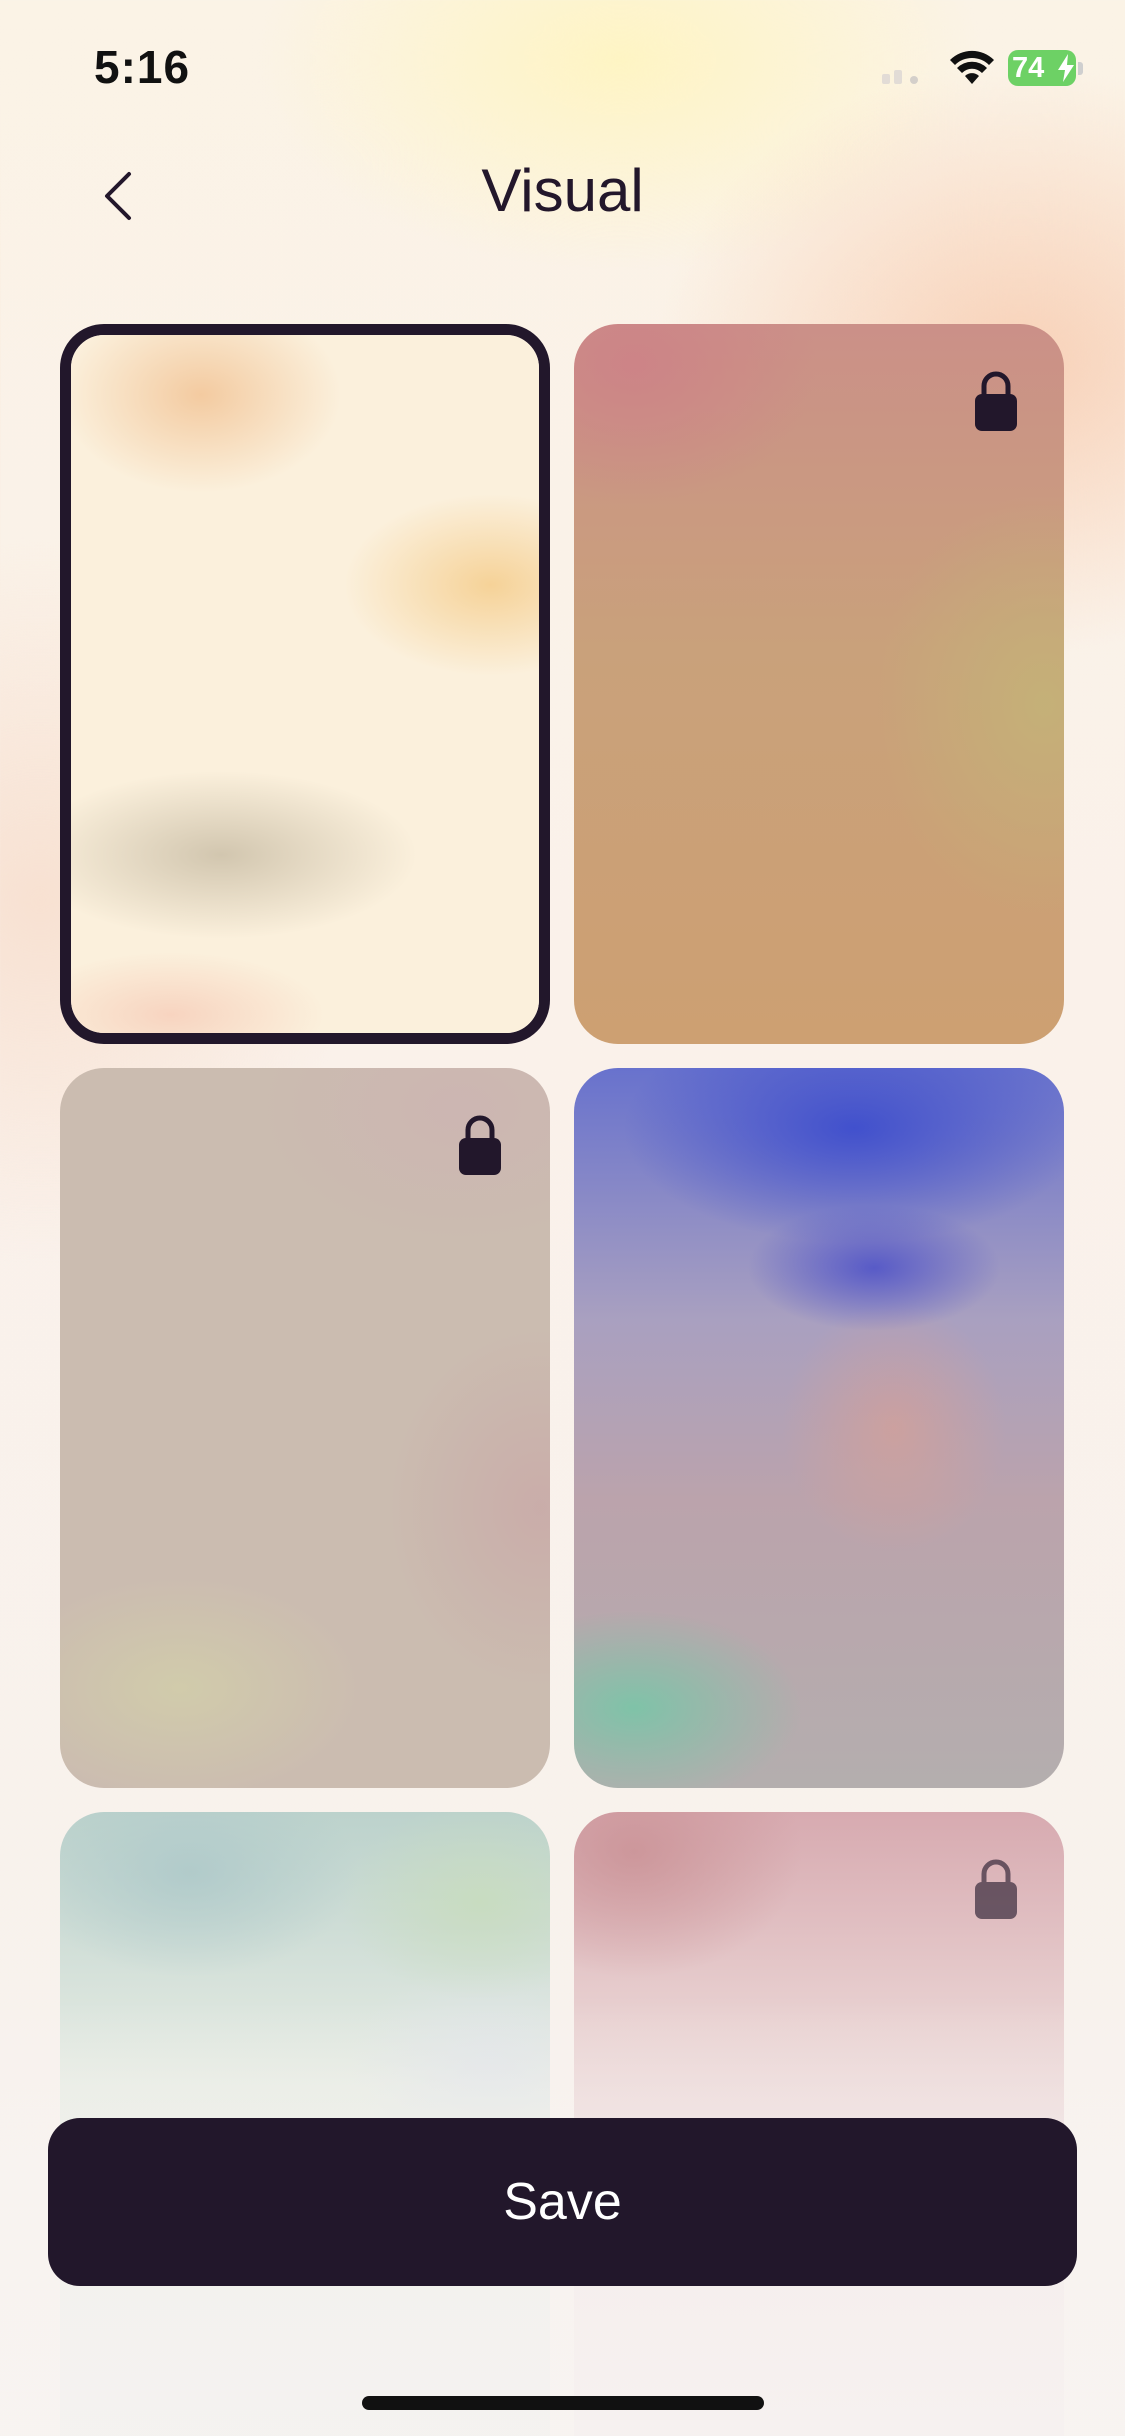  What do you see at coordinates (562, 2202) in the screenshot?
I see `save-button: Save` at bounding box center [562, 2202].